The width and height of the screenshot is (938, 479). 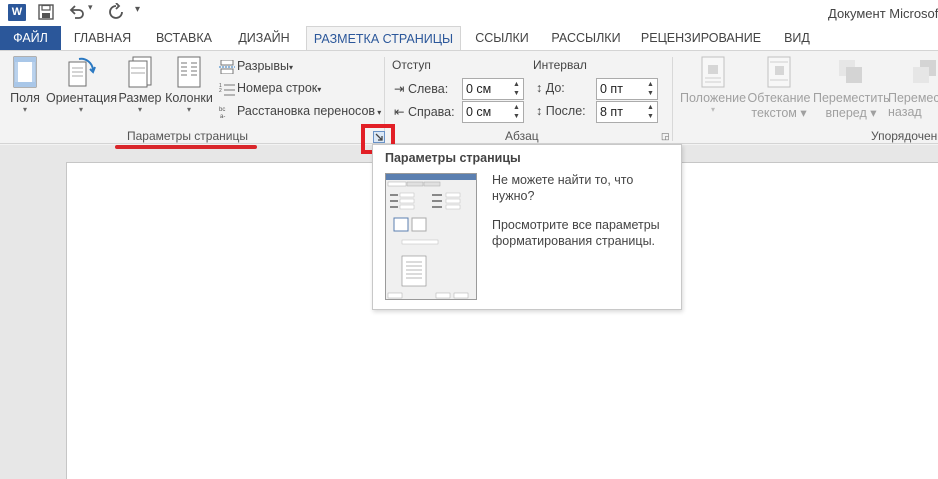 I want to click on tab-insert: ВСТАВКА, so click(x=184, y=38).